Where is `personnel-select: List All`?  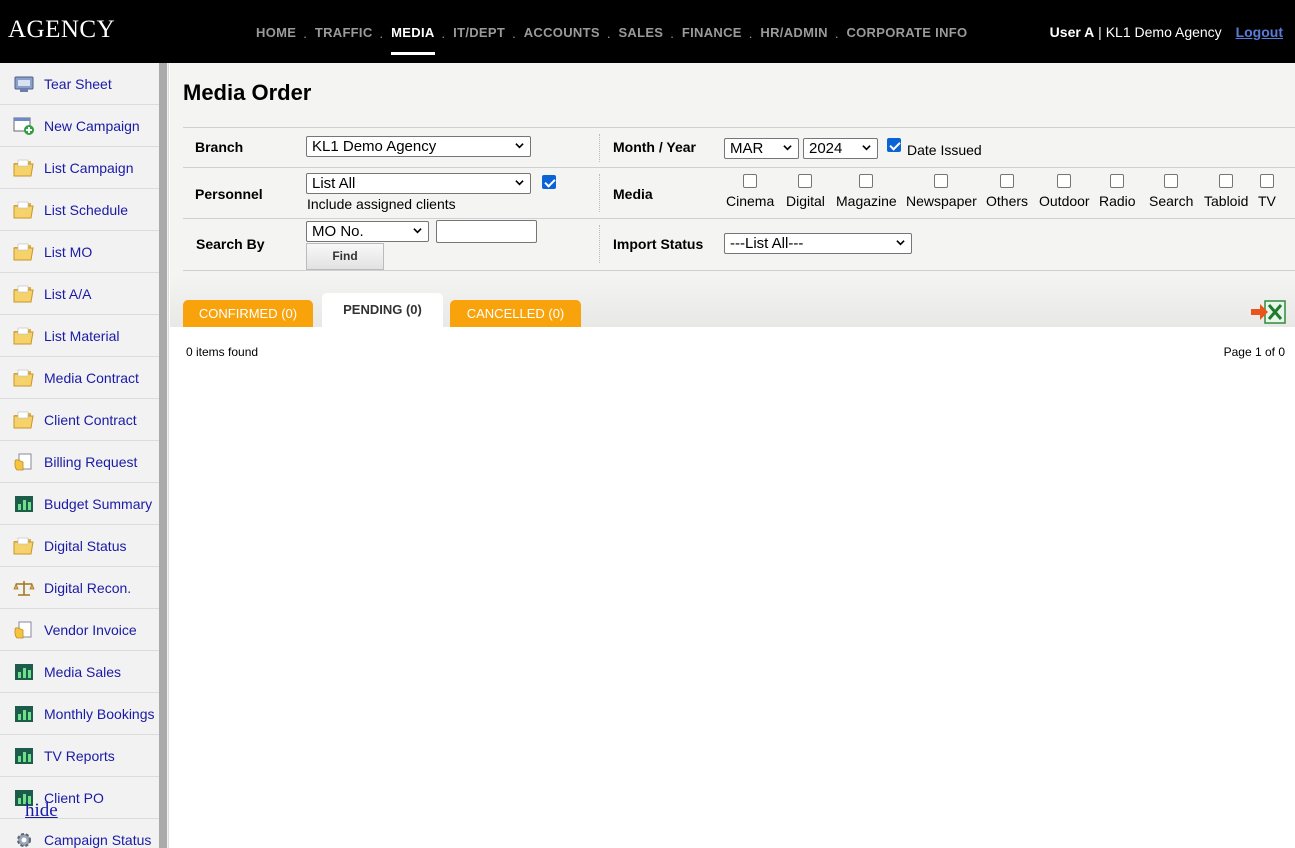 personnel-select: List All is located at coordinates (418, 183).